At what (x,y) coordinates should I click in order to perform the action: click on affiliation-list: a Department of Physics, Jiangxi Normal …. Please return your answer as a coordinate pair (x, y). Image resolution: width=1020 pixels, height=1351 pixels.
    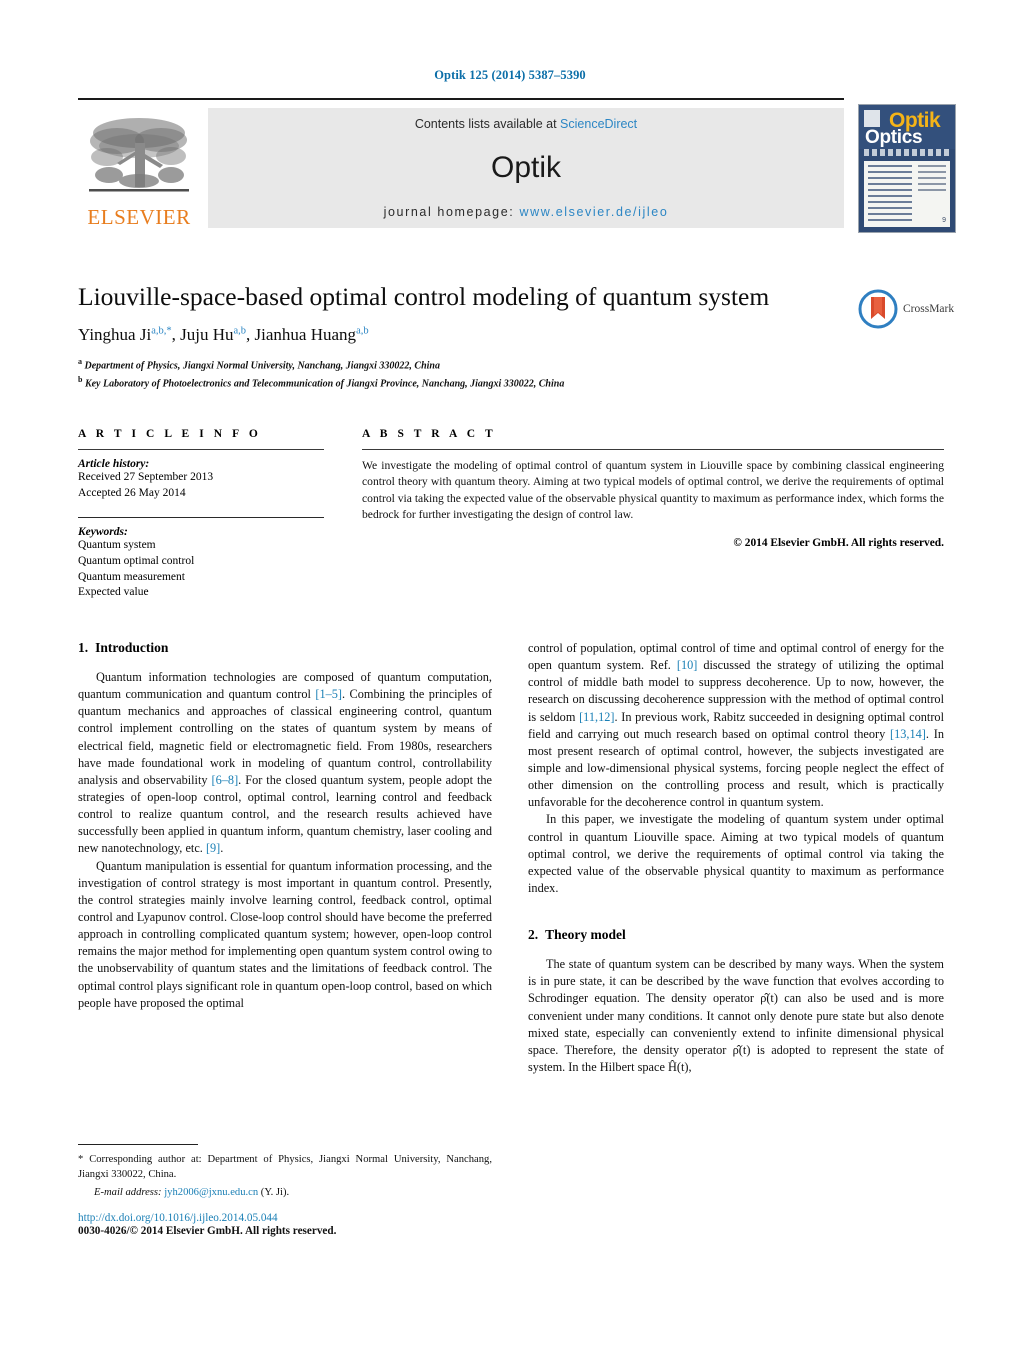
    Looking at the image, I should click on (511, 374).